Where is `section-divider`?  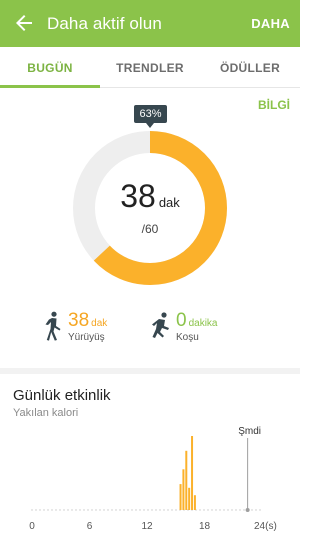
section-divider is located at coordinates (150, 371).